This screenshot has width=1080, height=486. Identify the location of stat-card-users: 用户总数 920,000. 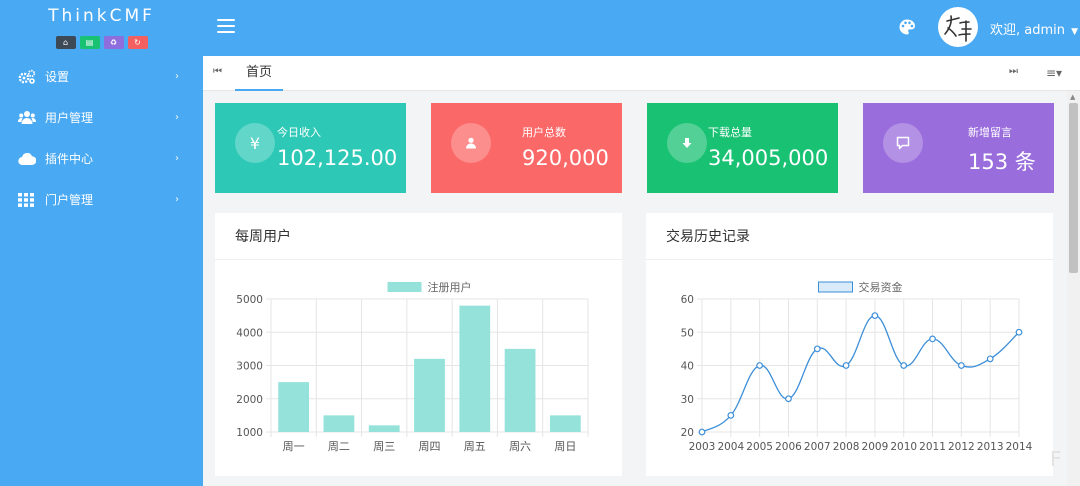
(526, 148).